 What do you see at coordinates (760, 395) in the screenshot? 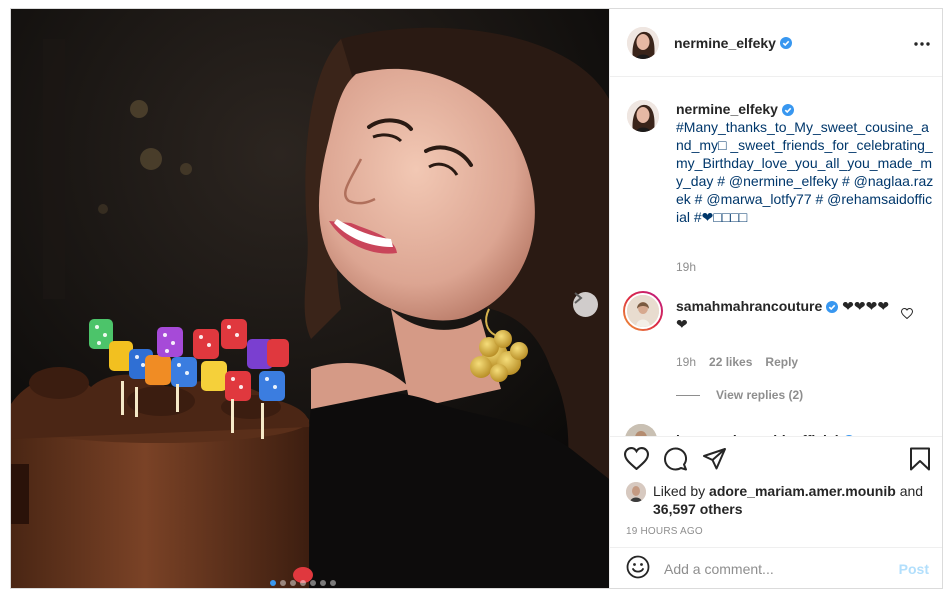
I see `view-replies-label: View replies (2)` at bounding box center [760, 395].